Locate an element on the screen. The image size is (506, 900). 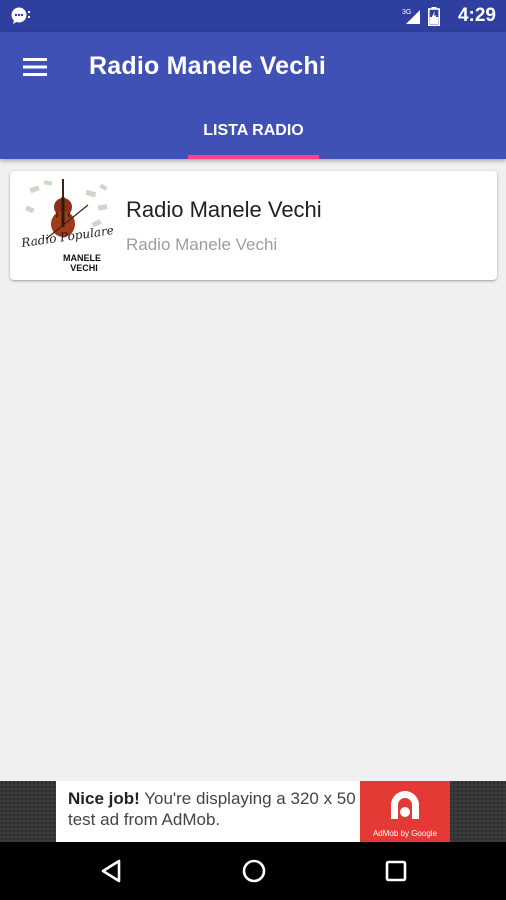
clock: 4:29 is located at coordinates (476, 15).